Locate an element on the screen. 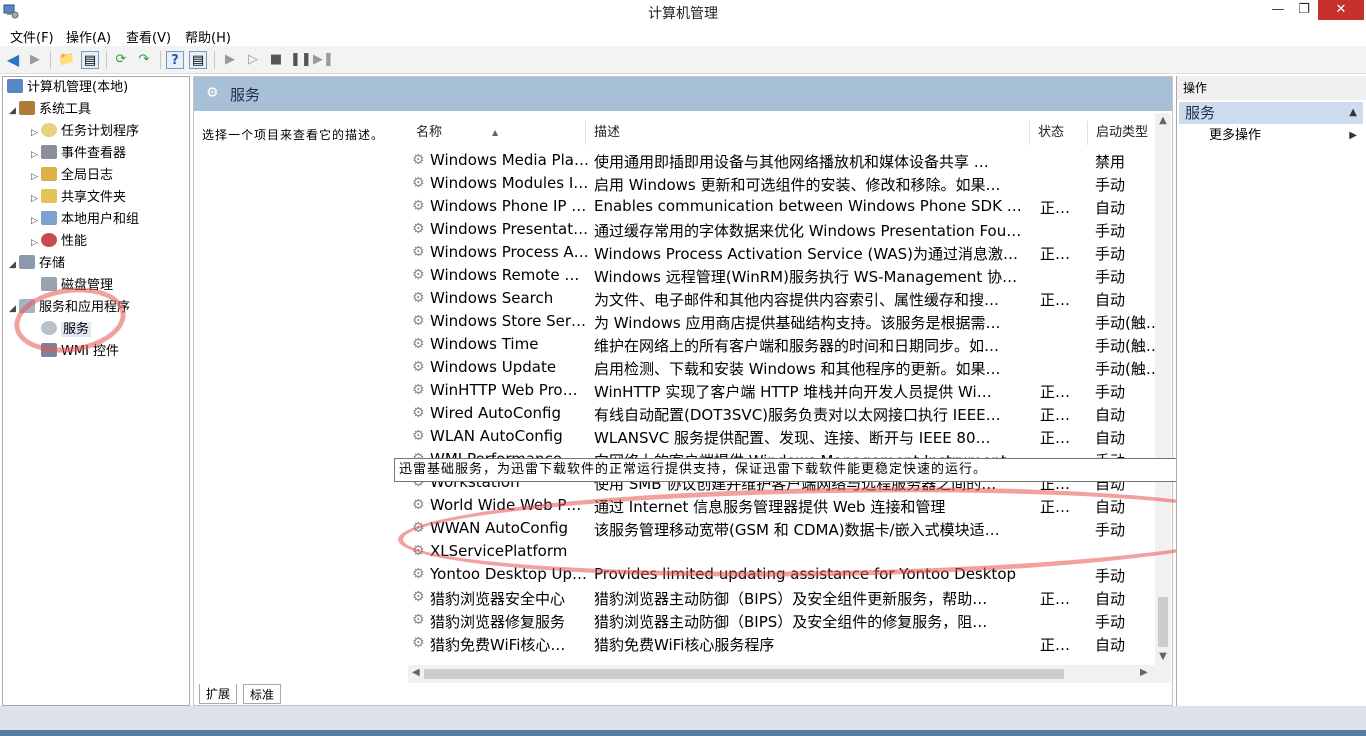 The height and width of the screenshot is (736, 1366). stop-service-icon: ■ is located at coordinates (276, 60).